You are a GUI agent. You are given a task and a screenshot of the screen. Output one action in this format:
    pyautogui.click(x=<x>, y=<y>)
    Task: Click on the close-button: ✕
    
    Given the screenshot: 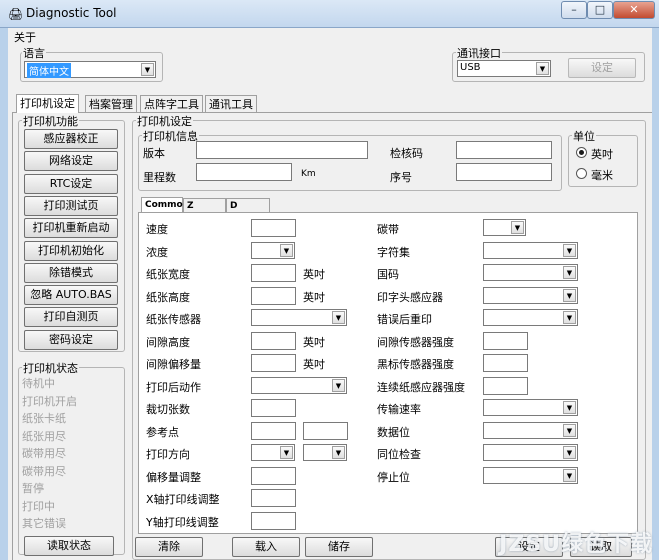 What is the action you would take?
    pyautogui.click(x=634, y=10)
    